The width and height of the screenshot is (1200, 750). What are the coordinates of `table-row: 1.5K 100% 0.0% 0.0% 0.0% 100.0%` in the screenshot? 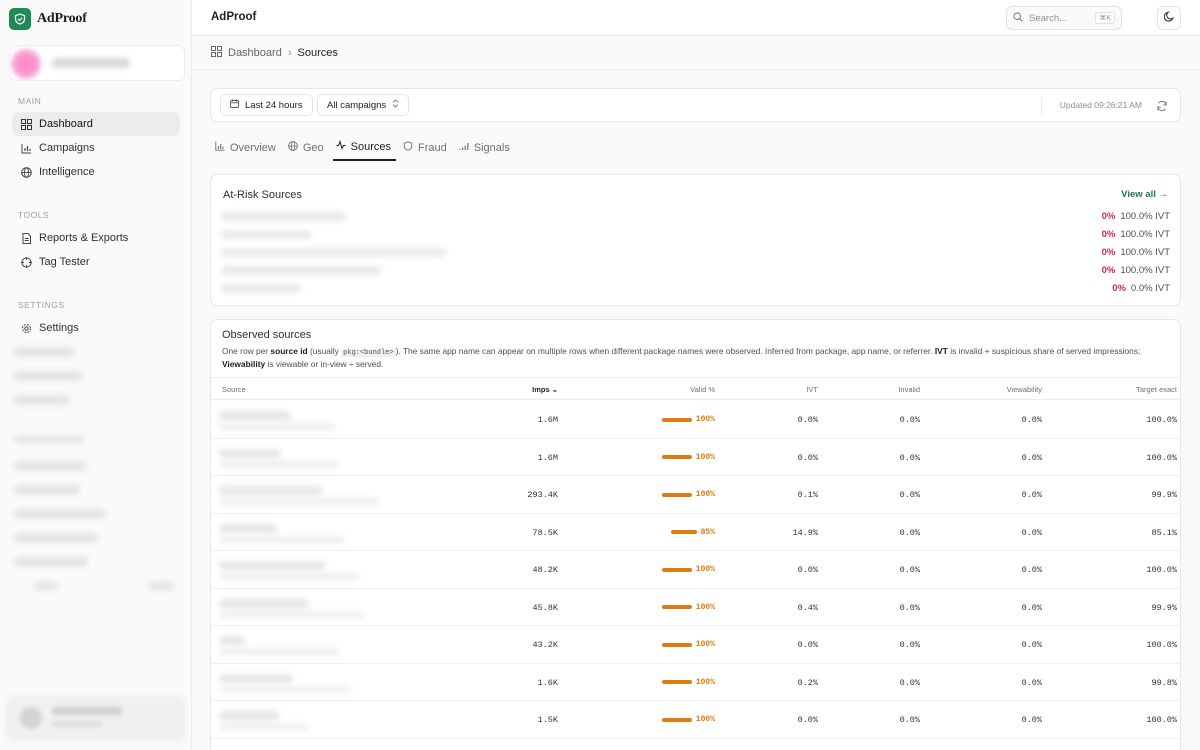 It's located at (695, 720).